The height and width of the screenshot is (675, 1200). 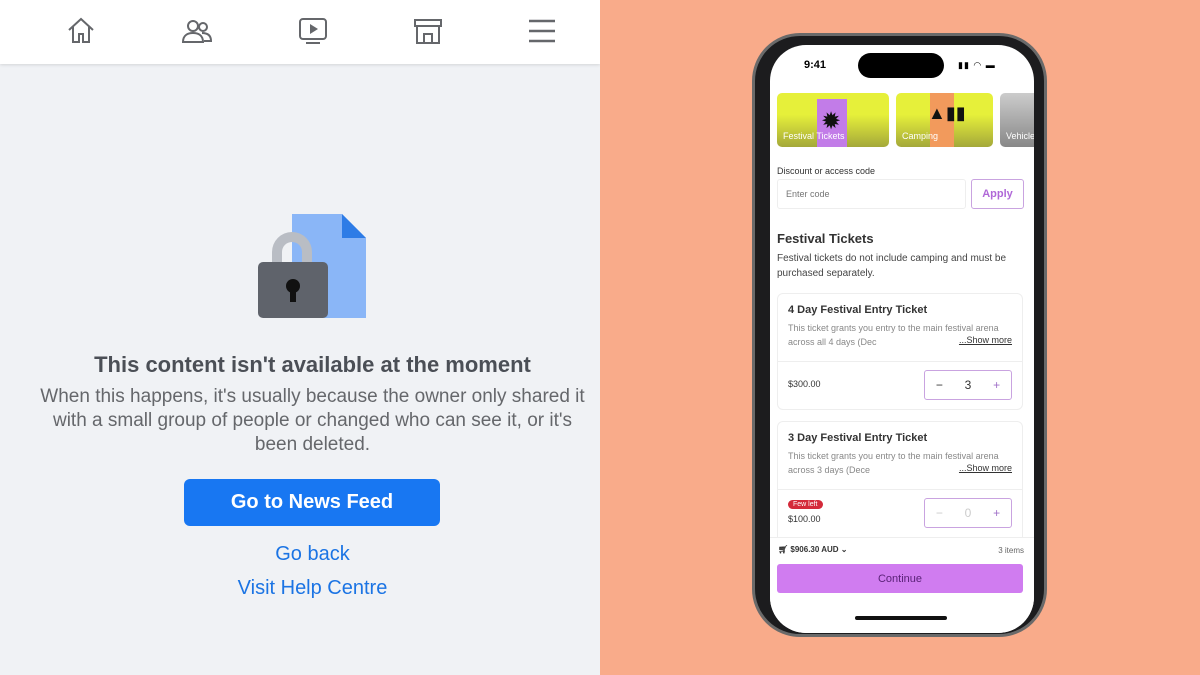 I want to click on quantity-stepper: − 0 +, so click(x=968, y=513).